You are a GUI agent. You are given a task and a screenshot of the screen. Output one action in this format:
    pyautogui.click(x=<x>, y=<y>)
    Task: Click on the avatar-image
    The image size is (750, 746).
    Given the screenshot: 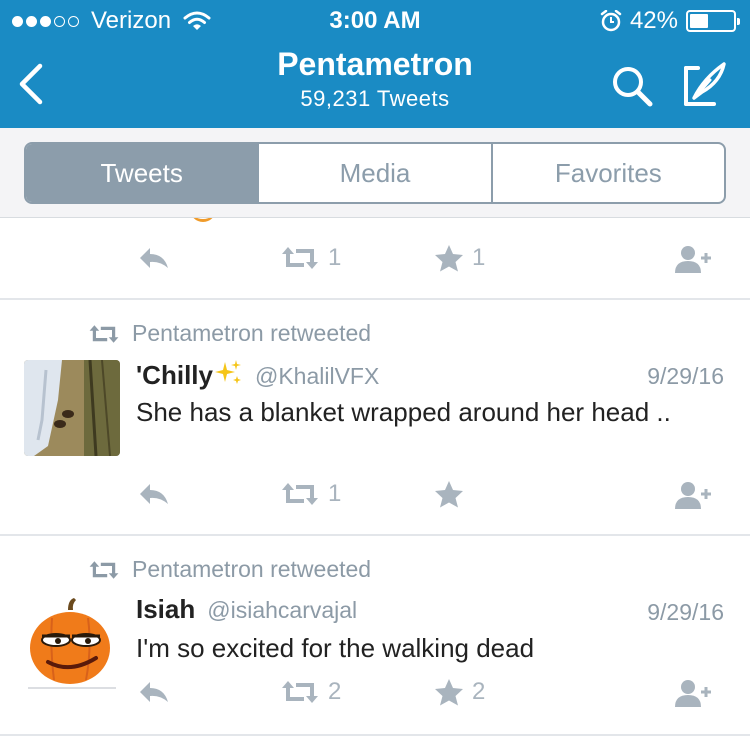 What is the action you would take?
    pyautogui.click(x=72, y=408)
    